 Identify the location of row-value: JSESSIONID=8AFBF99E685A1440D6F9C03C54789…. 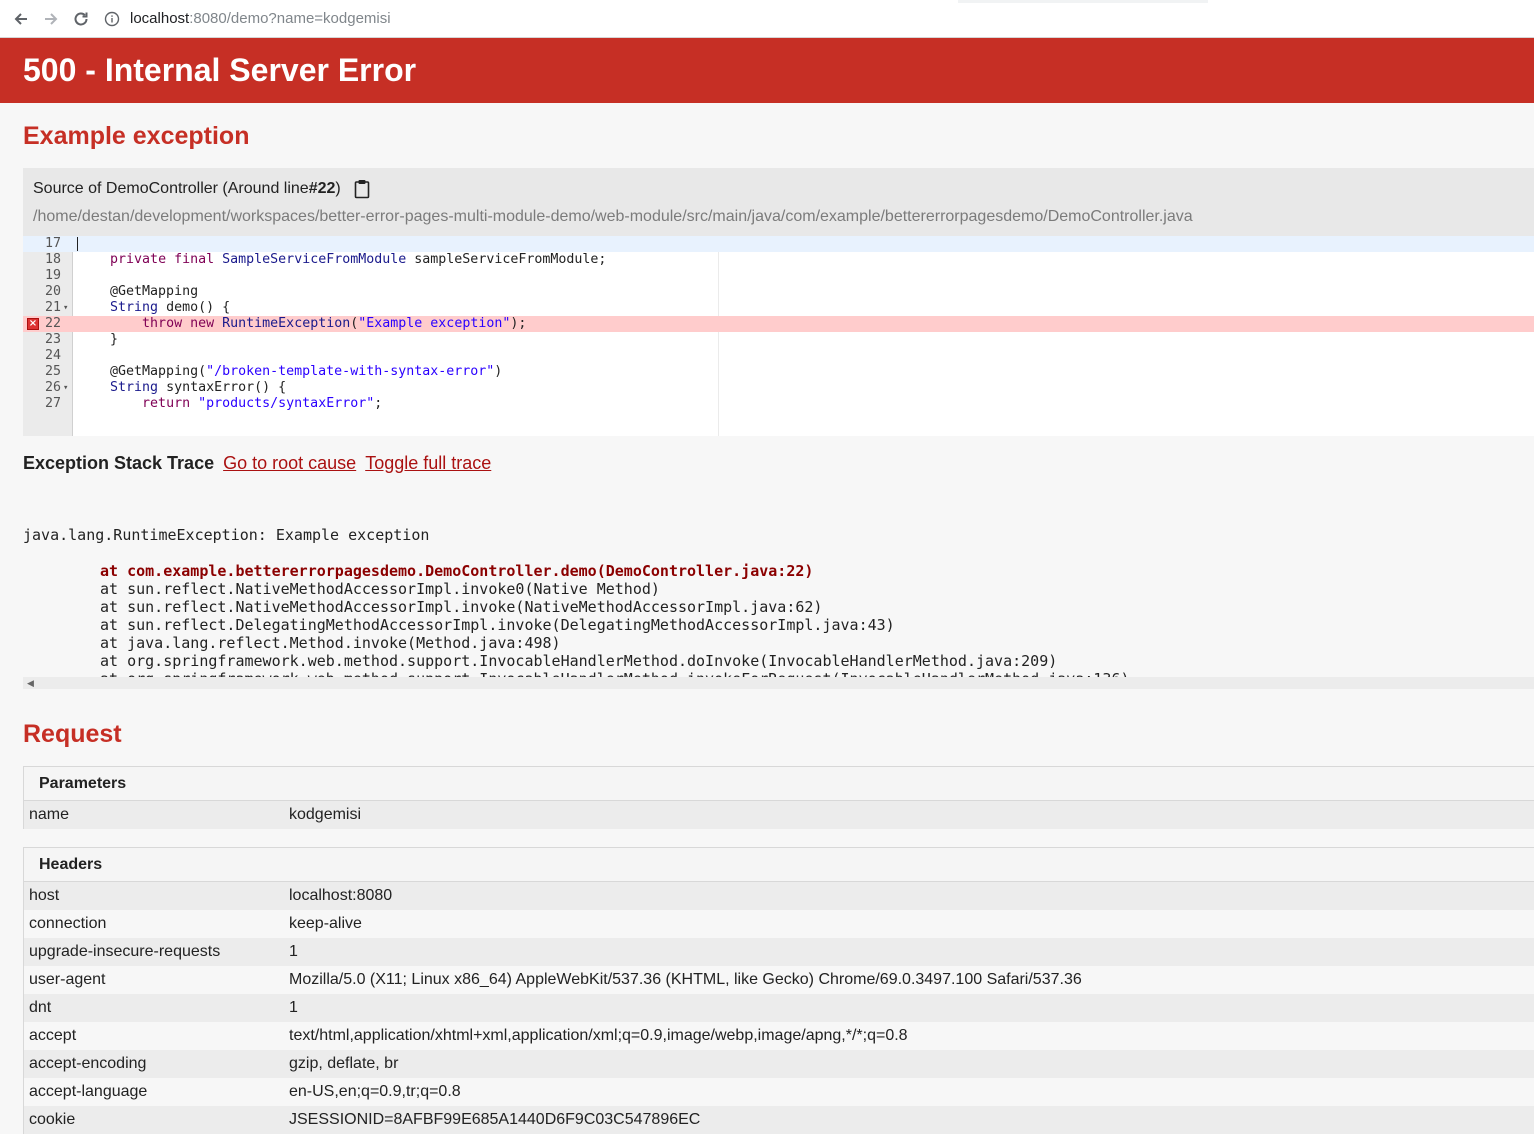
(495, 1119).